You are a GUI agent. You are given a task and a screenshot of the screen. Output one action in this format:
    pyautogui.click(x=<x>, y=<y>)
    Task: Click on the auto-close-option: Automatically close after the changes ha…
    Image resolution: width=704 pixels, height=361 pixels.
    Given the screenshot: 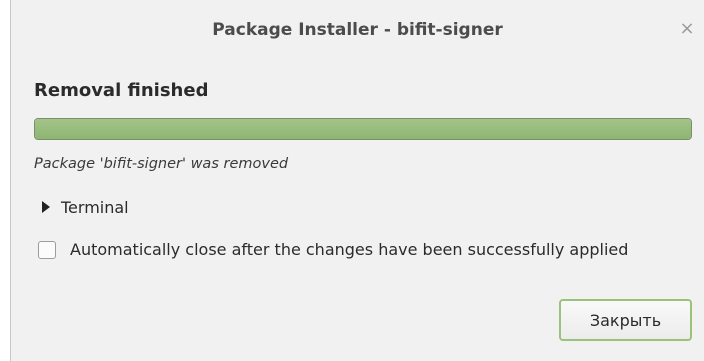 What is the action you would take?
    pyautogui.click(x=333, y=249)
    